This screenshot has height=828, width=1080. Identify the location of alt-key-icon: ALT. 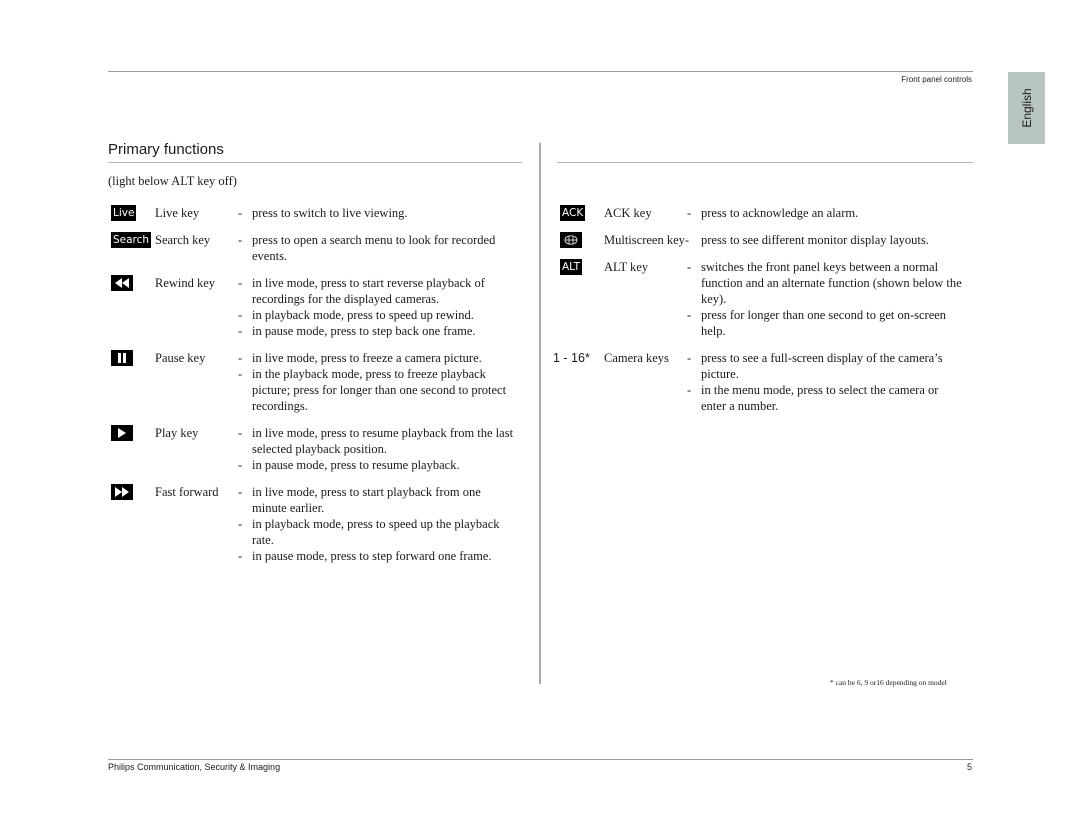
(571, 267).